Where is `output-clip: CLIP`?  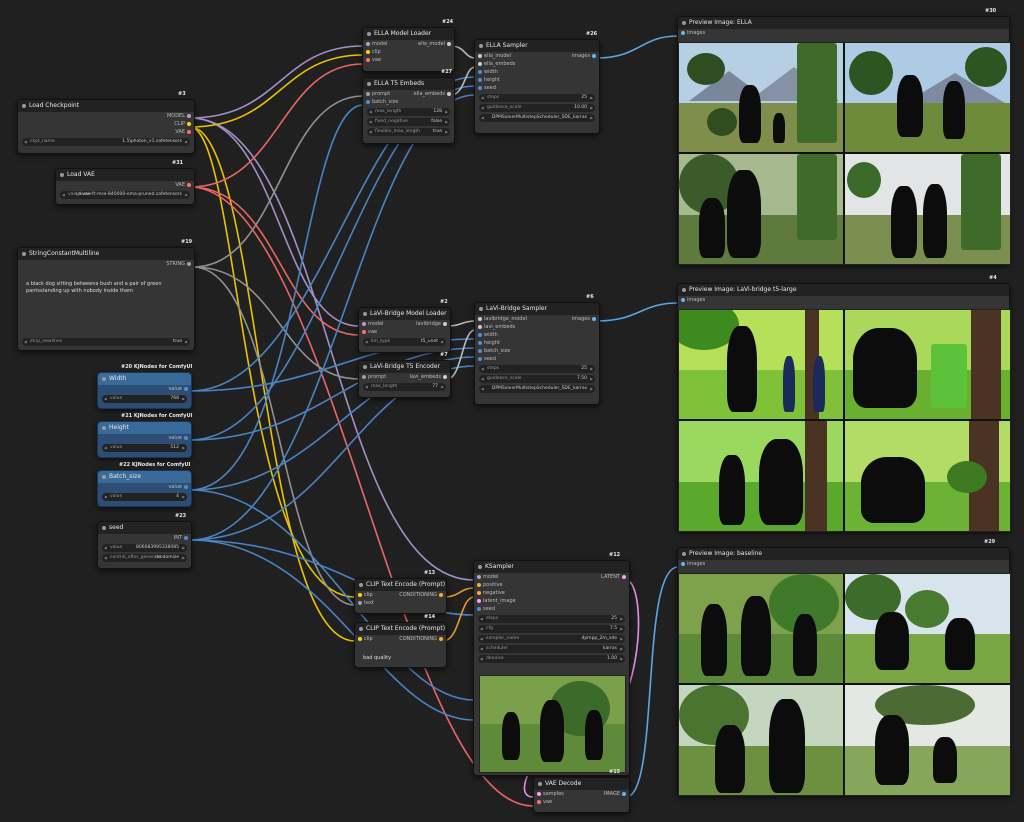
output-clip: CLIP is located at coordinates (106, 124).